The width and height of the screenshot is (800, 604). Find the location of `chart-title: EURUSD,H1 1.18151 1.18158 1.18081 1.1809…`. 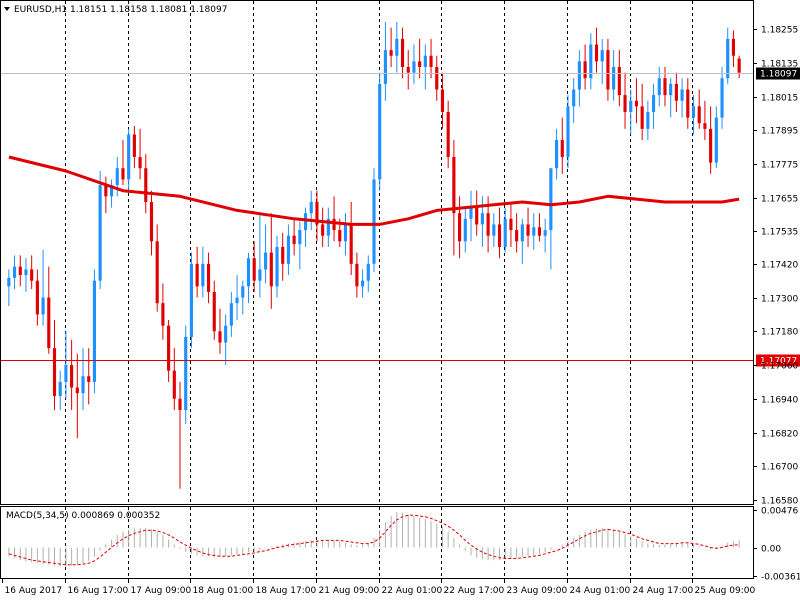

chart-title: EURUSD,H1 1.18151 1.18158 1.18081 1.1809… is located at coordinates (120, 10).